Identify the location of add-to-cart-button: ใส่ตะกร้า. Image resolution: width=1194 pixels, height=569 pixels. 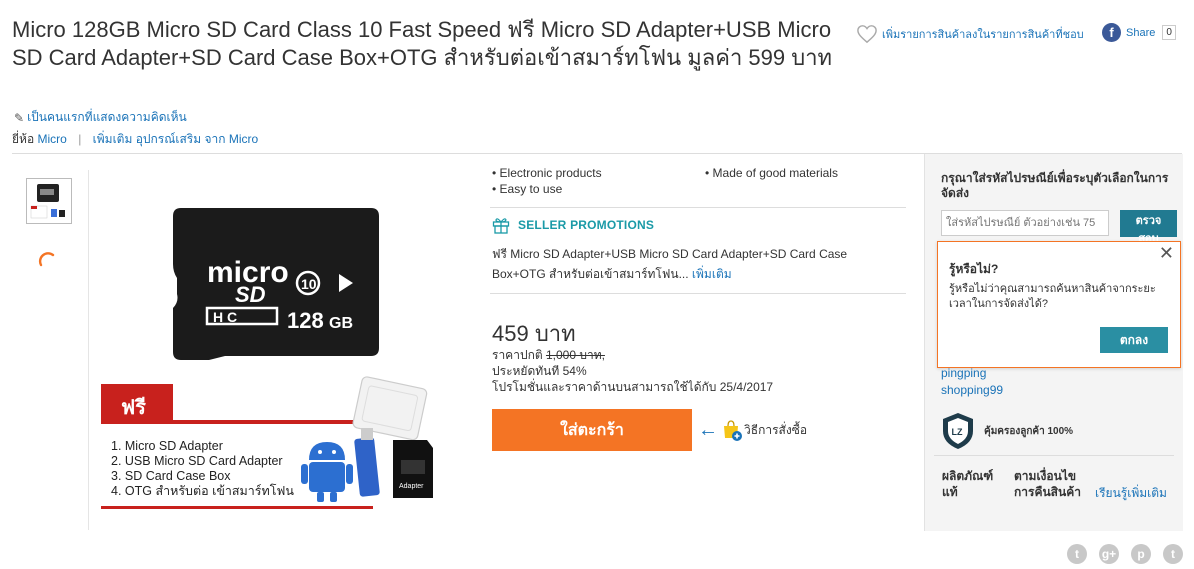
(592, 430).